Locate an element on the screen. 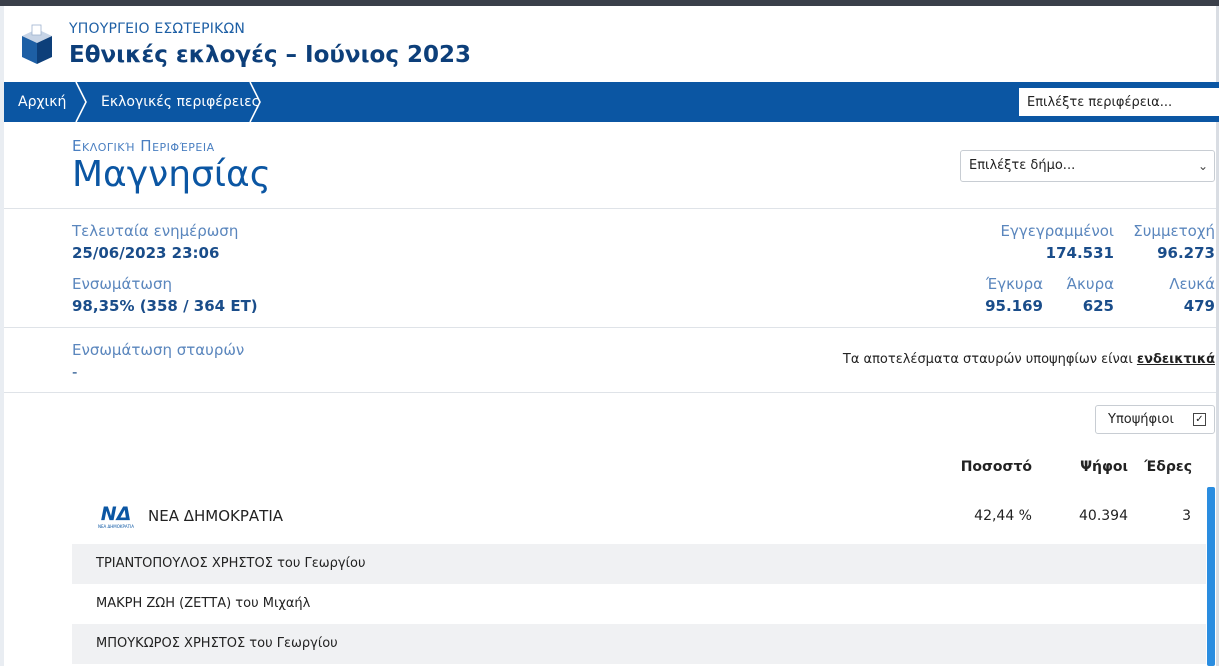  blank-label: Λευκά is located at coordinates (1192, 284).